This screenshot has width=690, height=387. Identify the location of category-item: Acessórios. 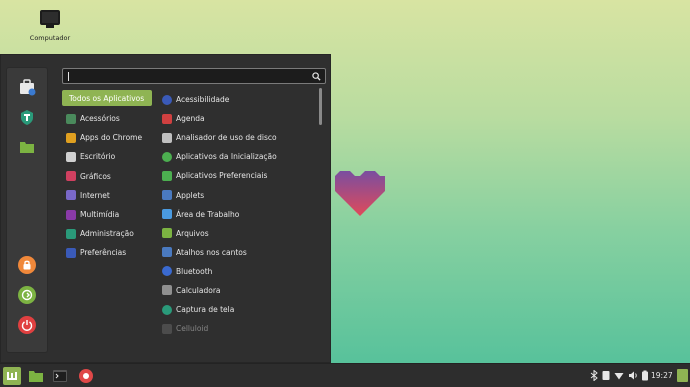
(107, 118).